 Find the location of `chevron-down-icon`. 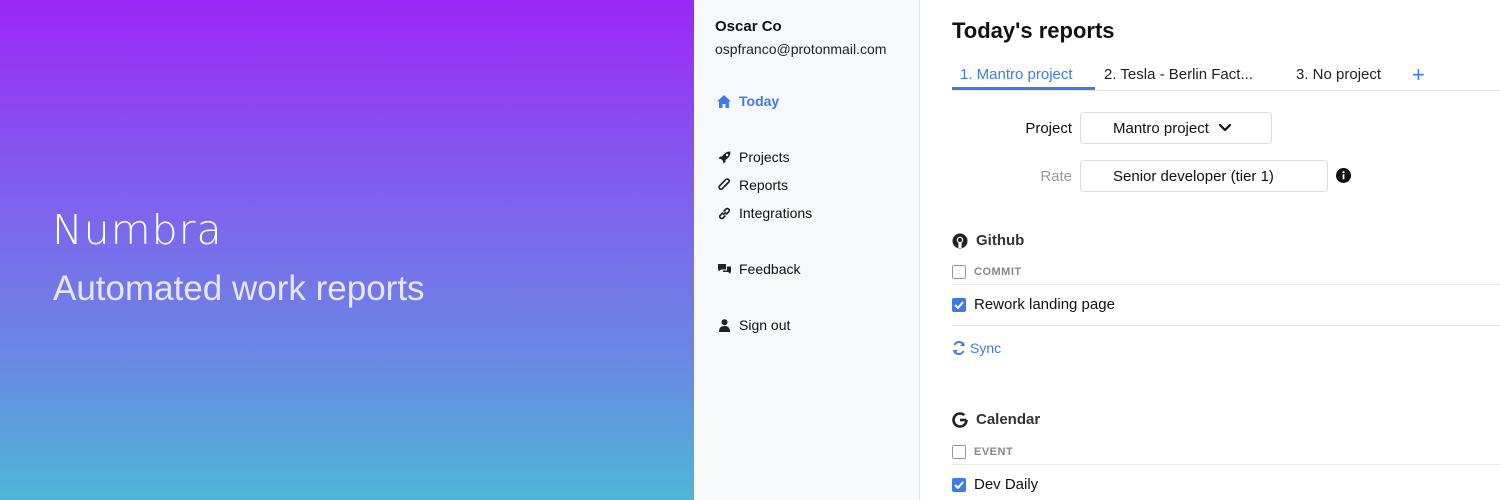

chevron-down-icon is located at coordinates (1224, 128).